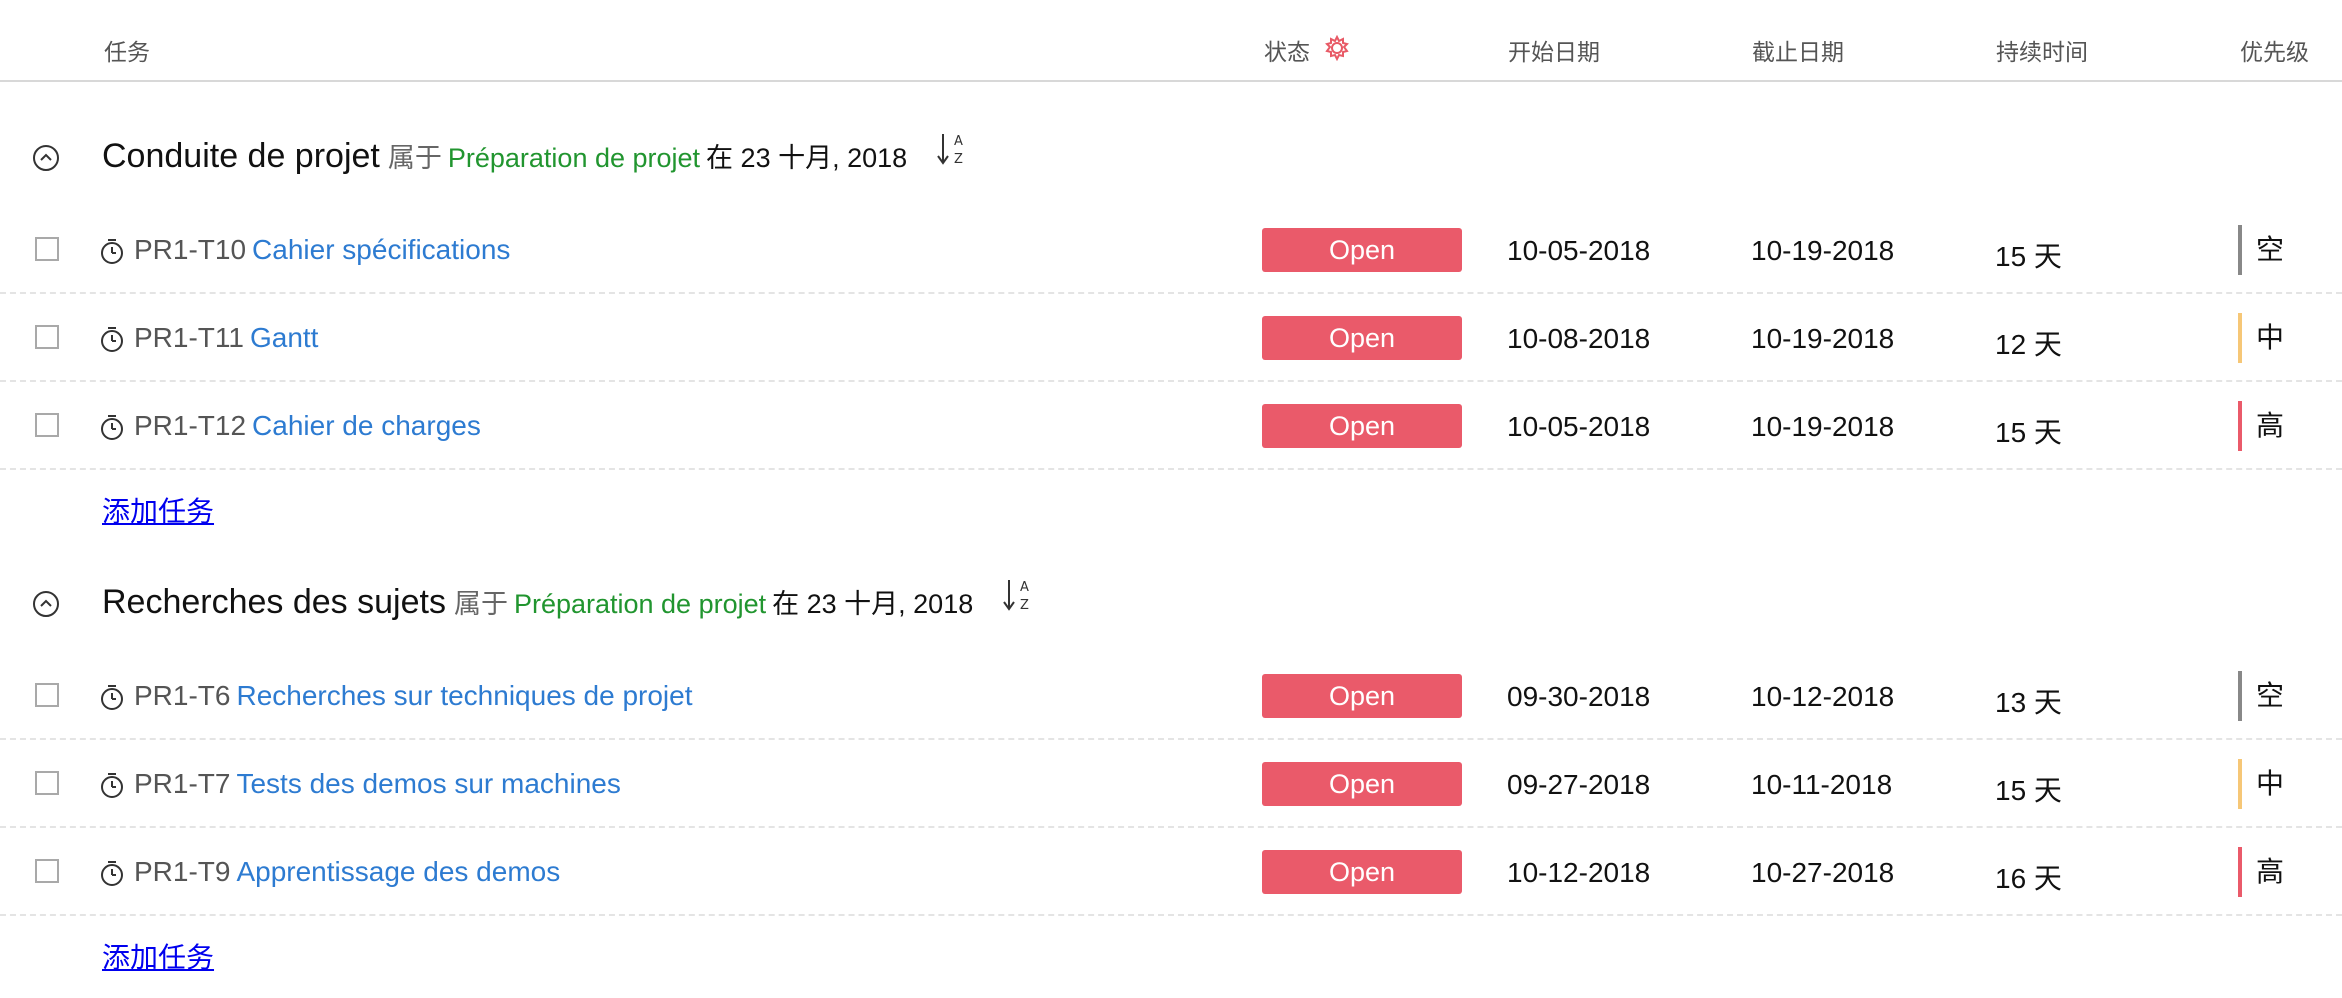 The height and width of the screenshot is (998, 2342). Describe the element at coordinates (2274, 52) in the screenshot. I see `column-header-priority: 优先级` at that location.